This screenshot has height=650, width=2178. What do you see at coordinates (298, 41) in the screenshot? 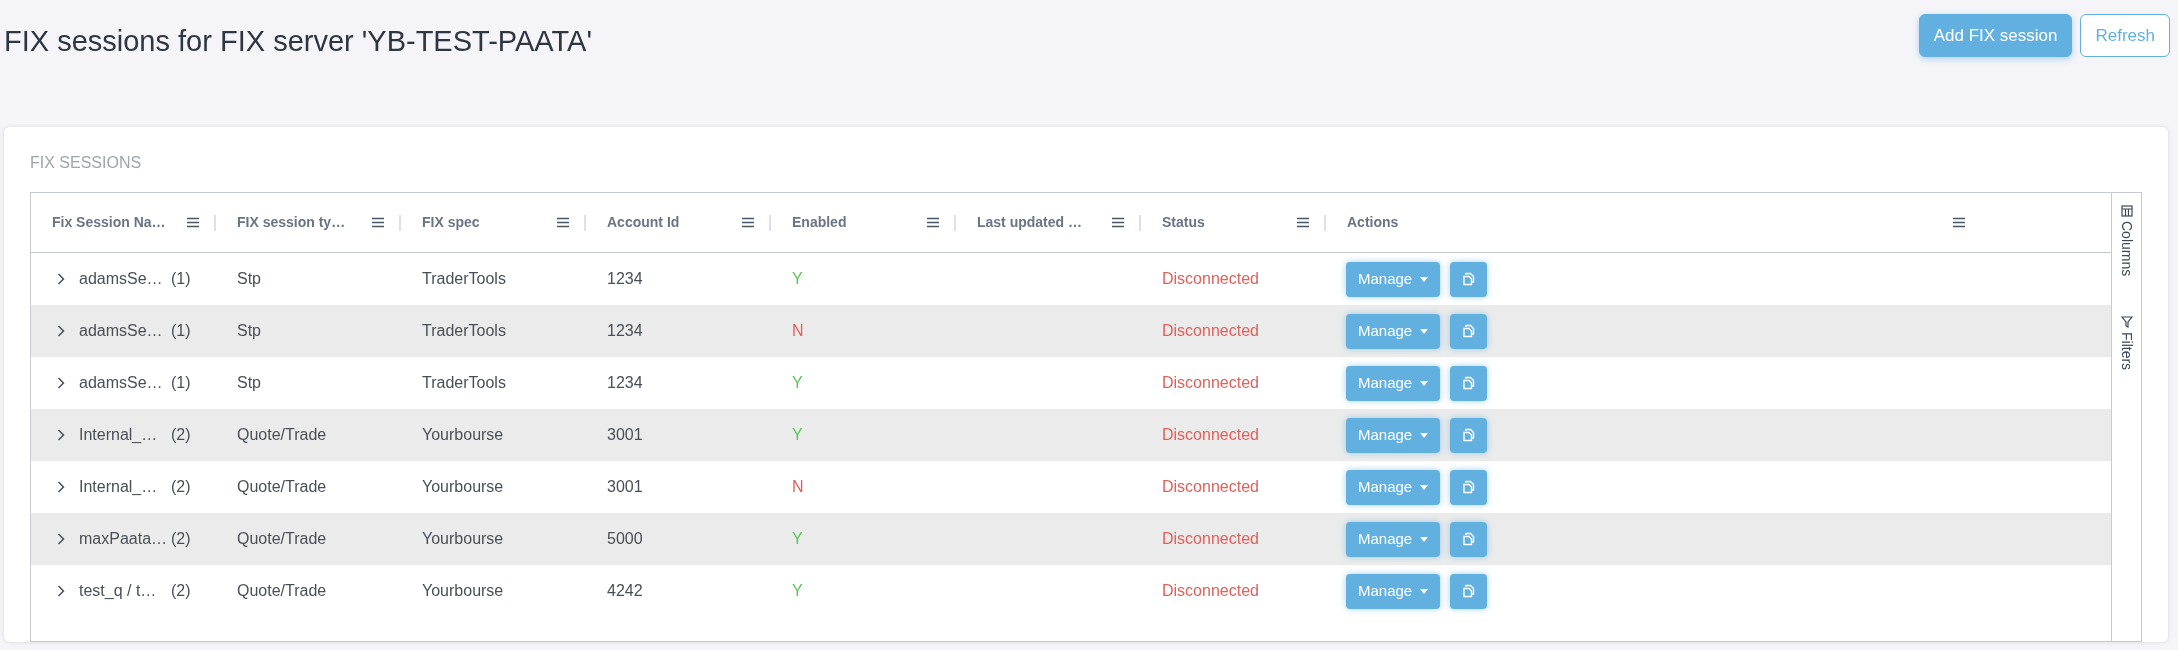
I see `page-title: FIX sessions for FIX server 'YB-TEST-PAATA'` at bounding box center [298, 41].